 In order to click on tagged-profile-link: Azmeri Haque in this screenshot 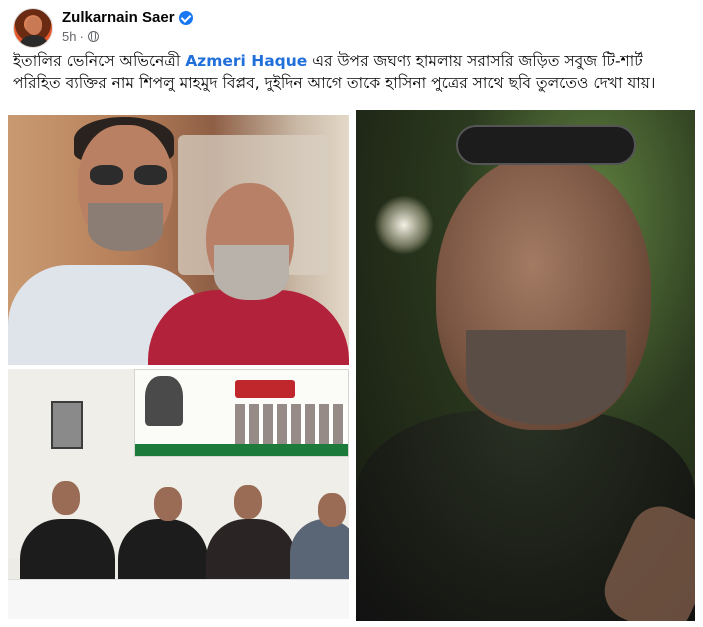, I will do `click(246, 61)`.